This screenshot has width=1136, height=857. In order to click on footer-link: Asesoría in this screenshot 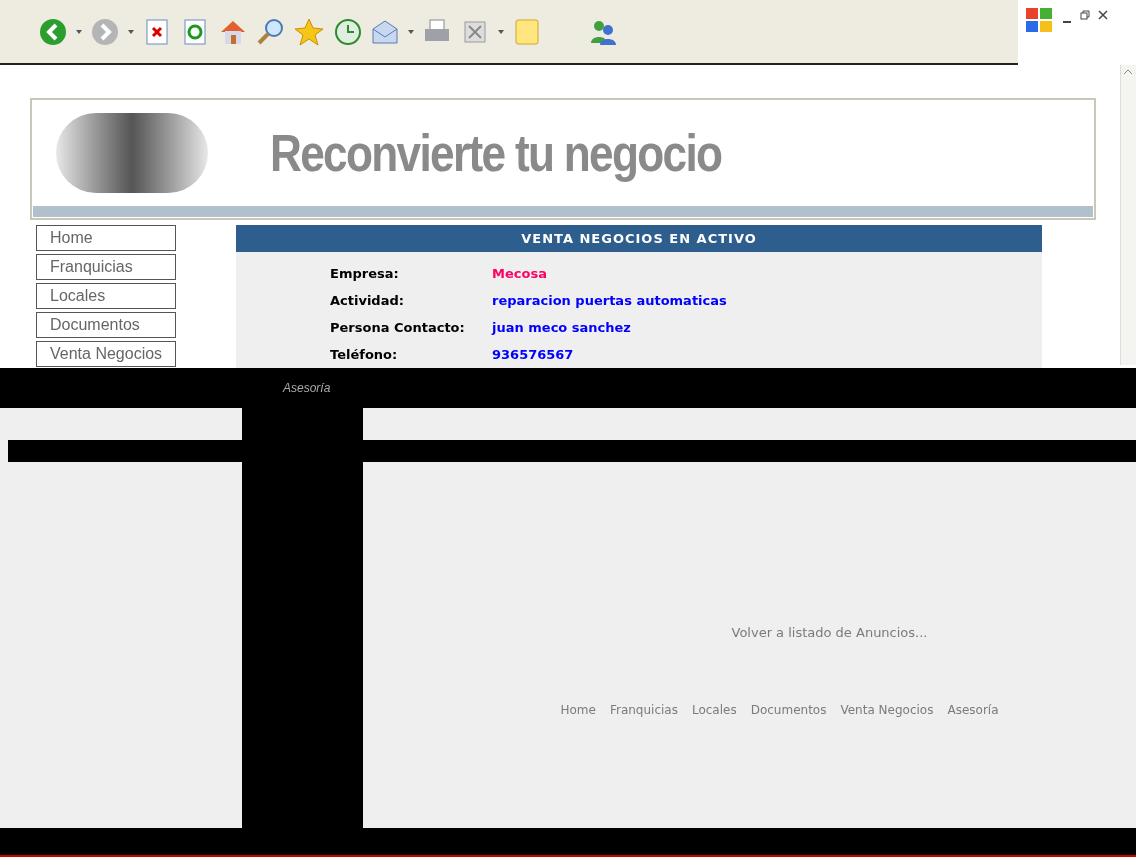, I will do `click(973, 709)`.